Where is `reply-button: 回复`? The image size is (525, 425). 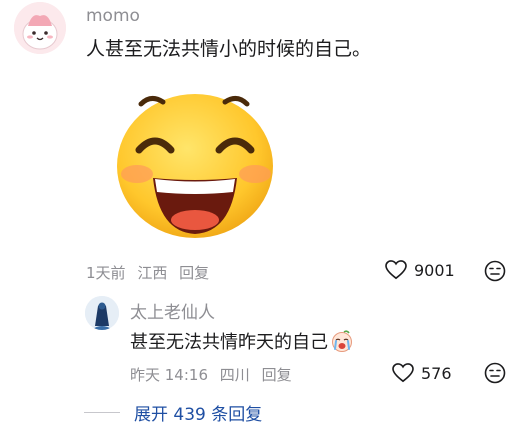
reply-button: 回复 is located at coordinates (194, 273).